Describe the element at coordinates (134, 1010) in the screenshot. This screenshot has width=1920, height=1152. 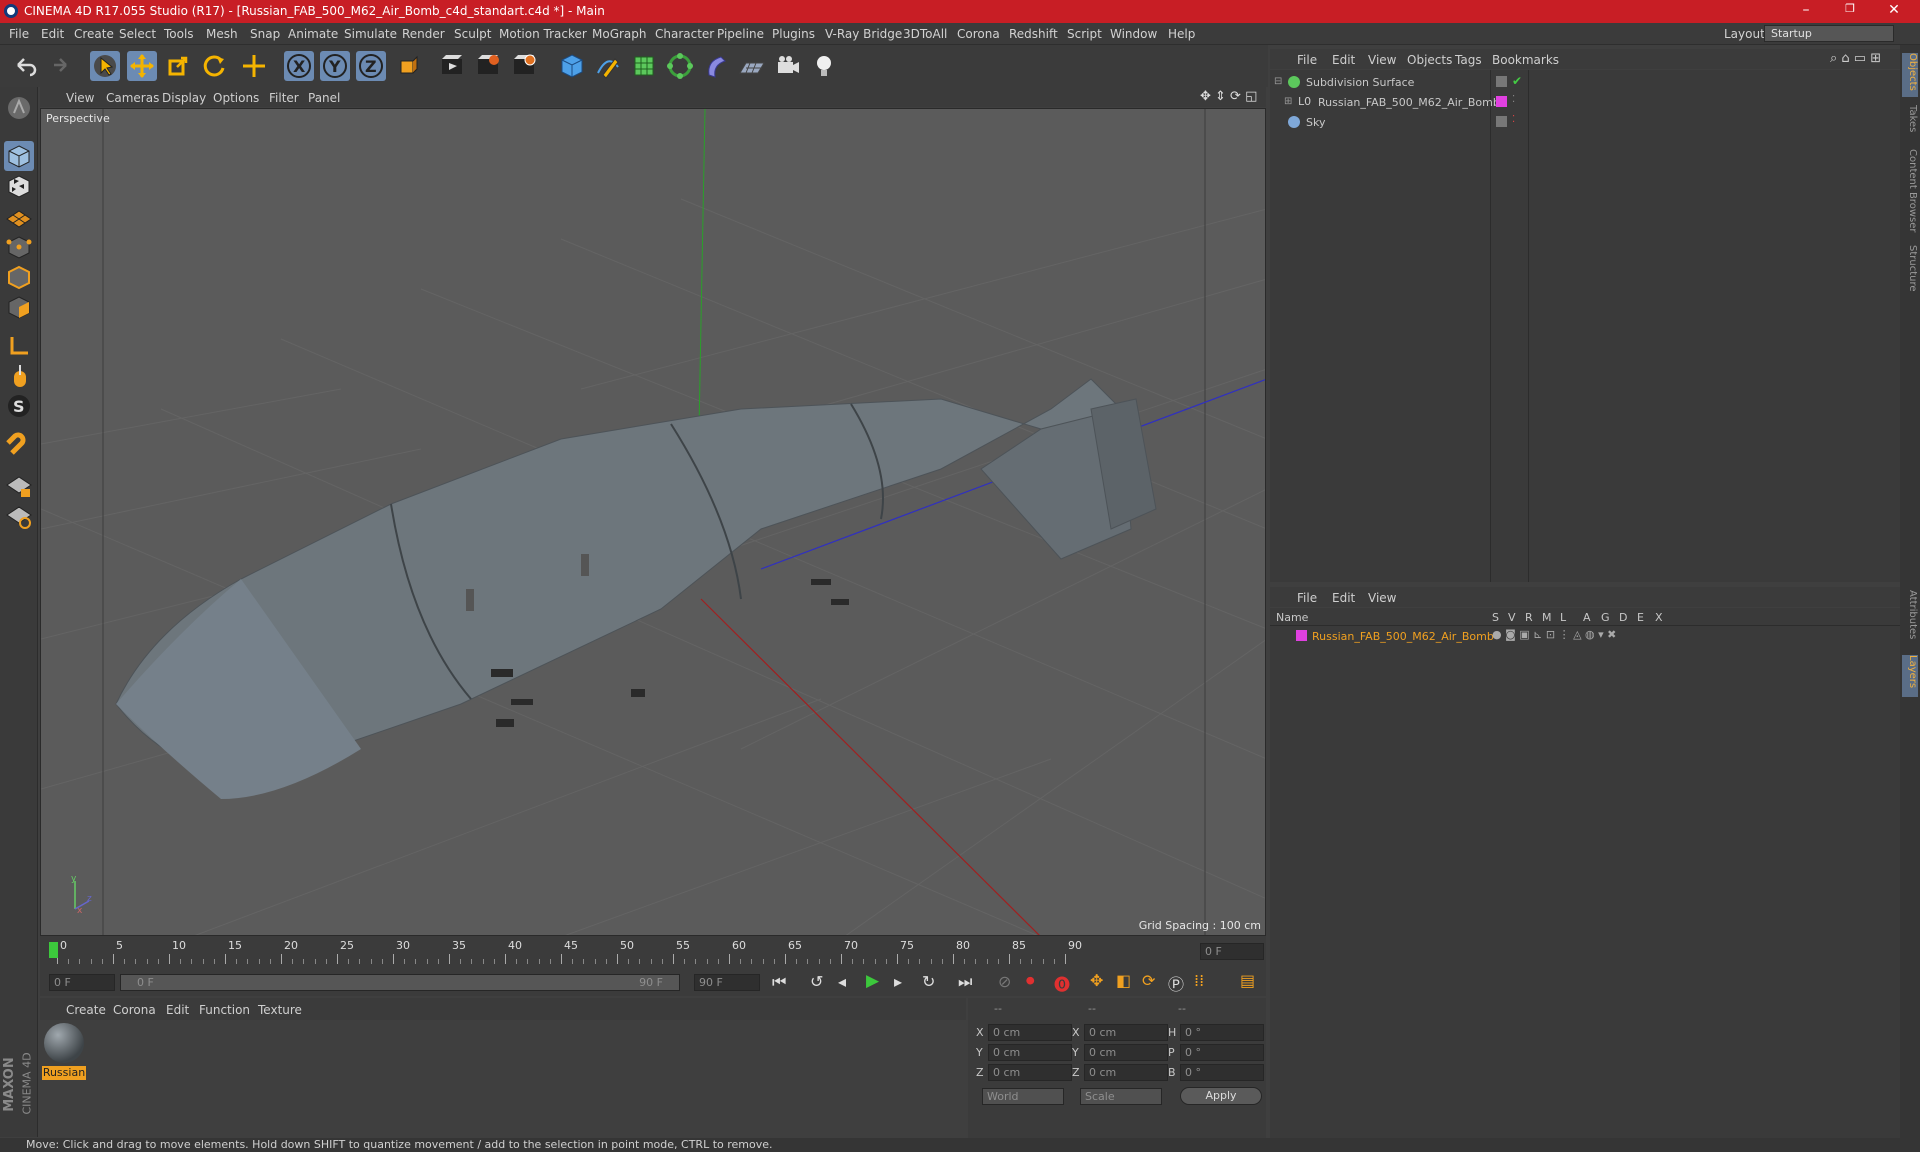
I see `material-menu-corona: Corona` at that location.